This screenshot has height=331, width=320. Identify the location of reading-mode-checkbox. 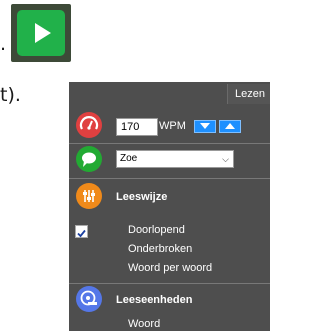
(81, 231).